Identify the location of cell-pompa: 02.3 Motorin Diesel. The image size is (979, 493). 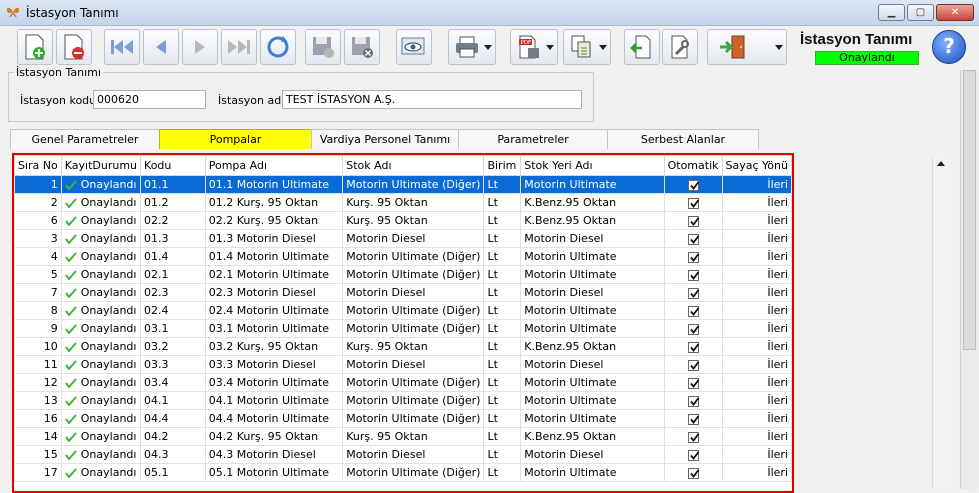
(274, 292).